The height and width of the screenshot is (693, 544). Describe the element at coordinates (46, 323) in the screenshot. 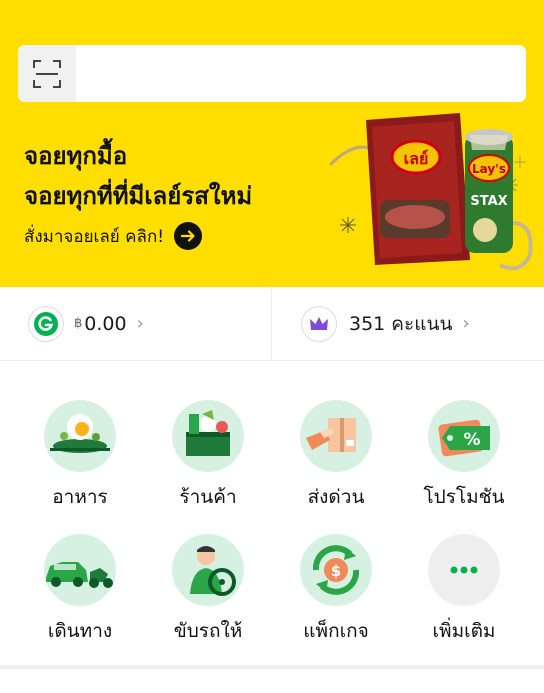

I see `grabpay-icon` at that location.